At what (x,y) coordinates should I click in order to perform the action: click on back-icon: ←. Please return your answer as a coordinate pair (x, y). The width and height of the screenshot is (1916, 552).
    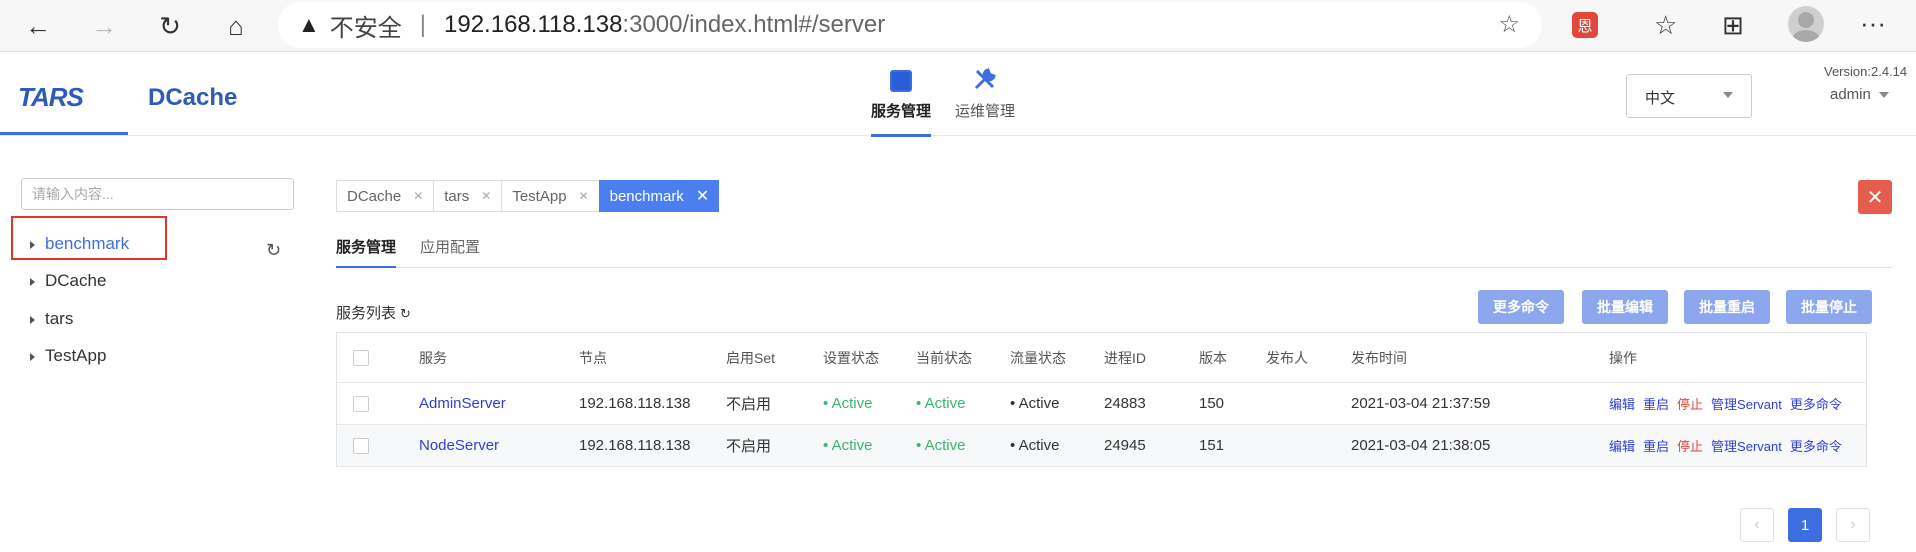
    Looking at the image, I should click on (38, 26).